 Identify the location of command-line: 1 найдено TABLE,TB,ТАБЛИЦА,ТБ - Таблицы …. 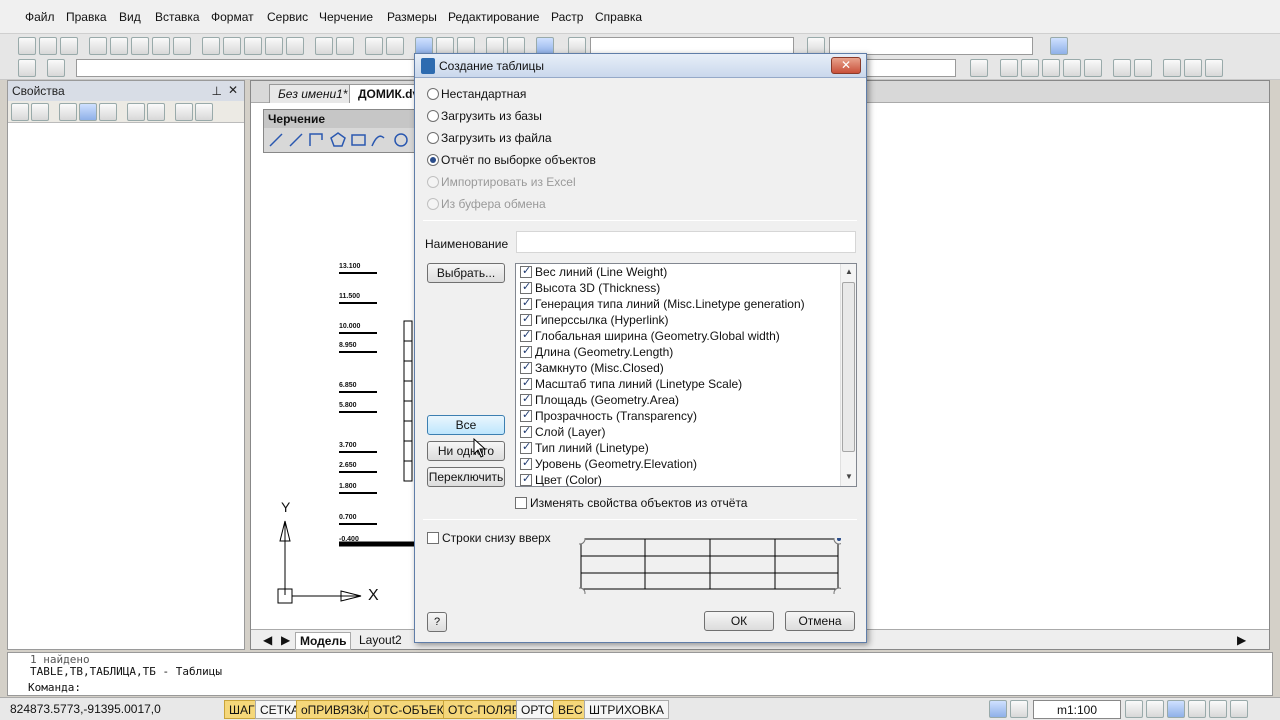
(640, 674).